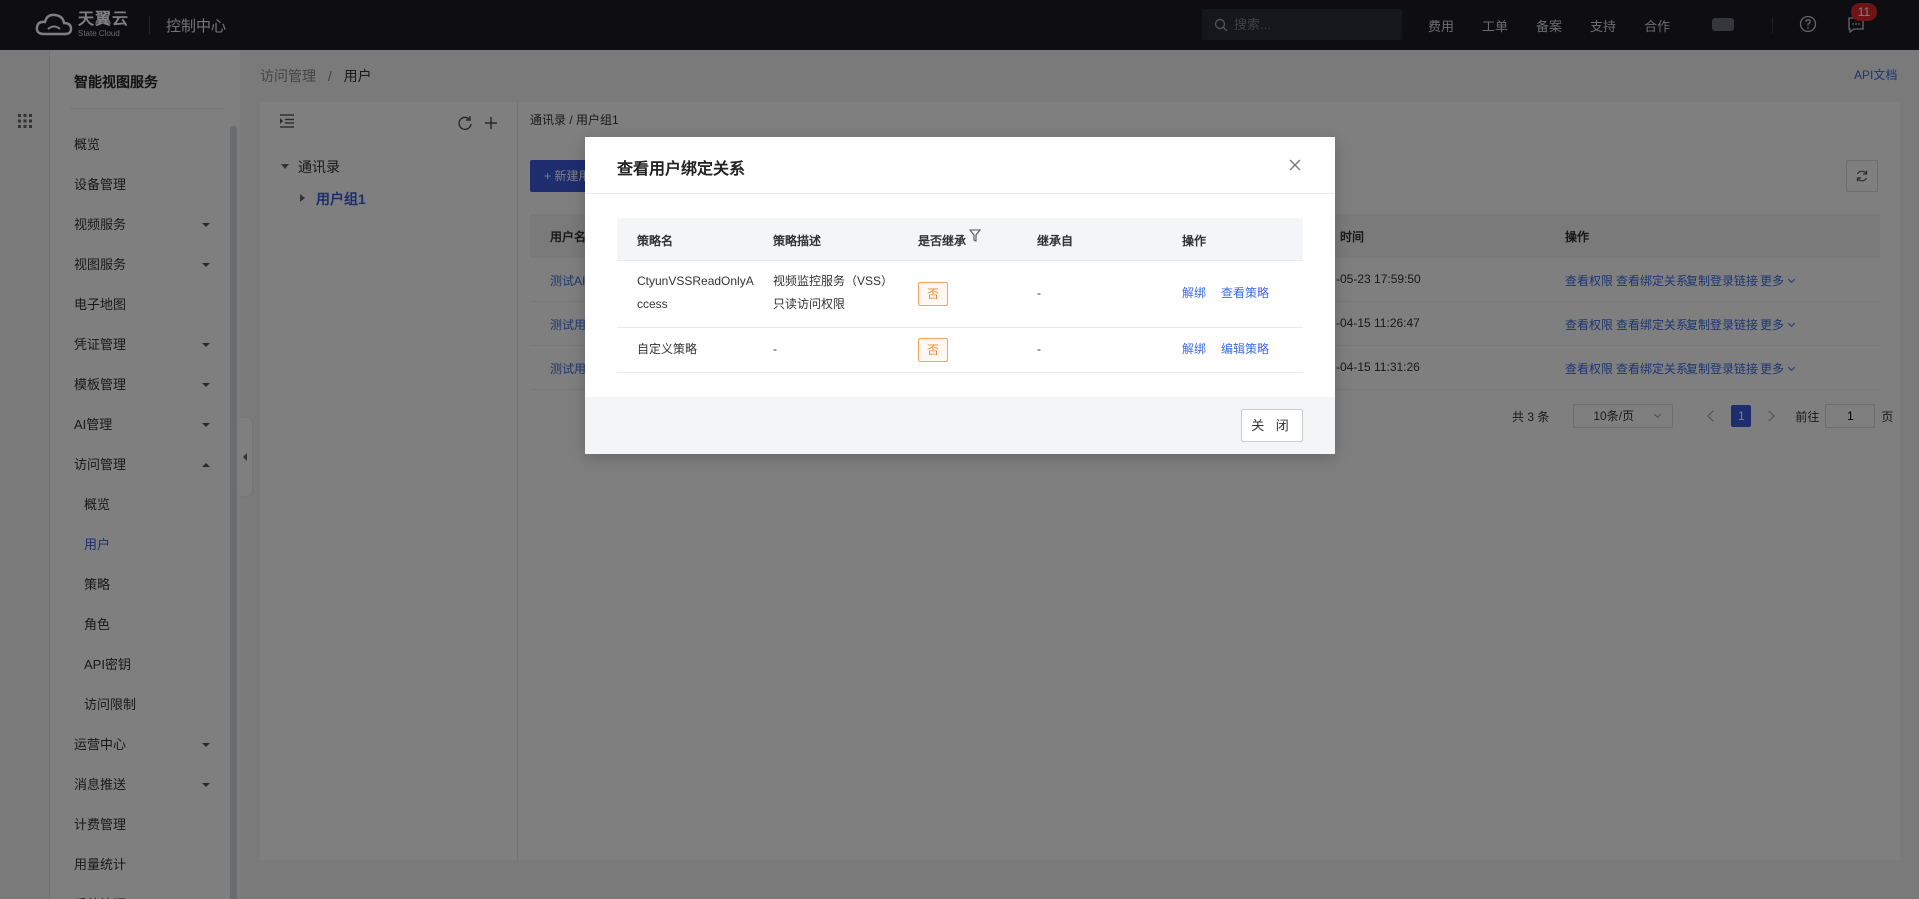 The image size is (1919, 899). I want to click on column-header-policy-desc: 策略描述, so click(797, 241).